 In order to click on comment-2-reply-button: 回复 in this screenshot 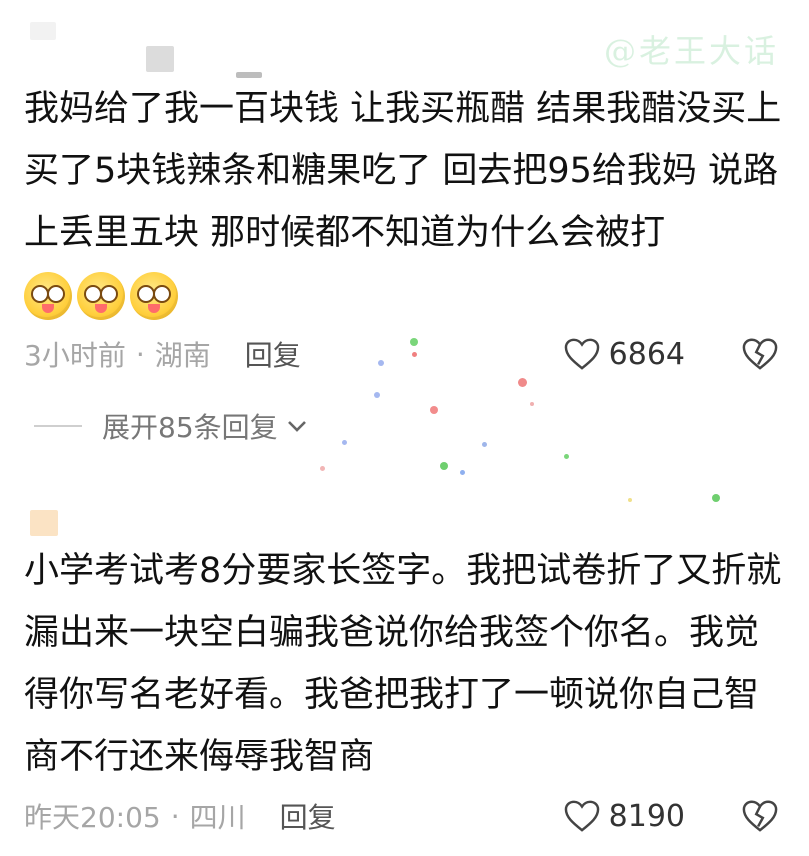, I will do `click(308, 816)`.